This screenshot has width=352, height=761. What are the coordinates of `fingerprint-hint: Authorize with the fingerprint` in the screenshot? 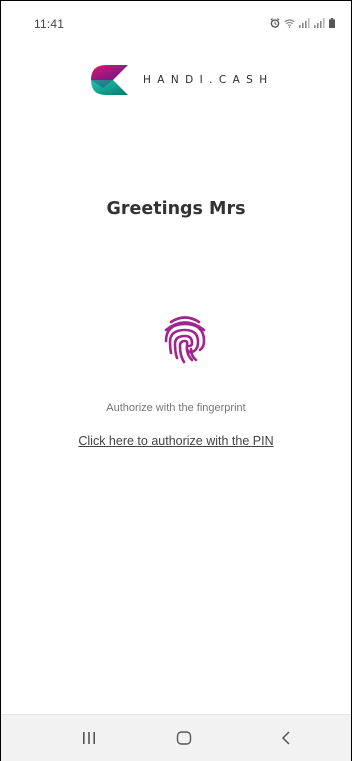 It's located at (176, 408).